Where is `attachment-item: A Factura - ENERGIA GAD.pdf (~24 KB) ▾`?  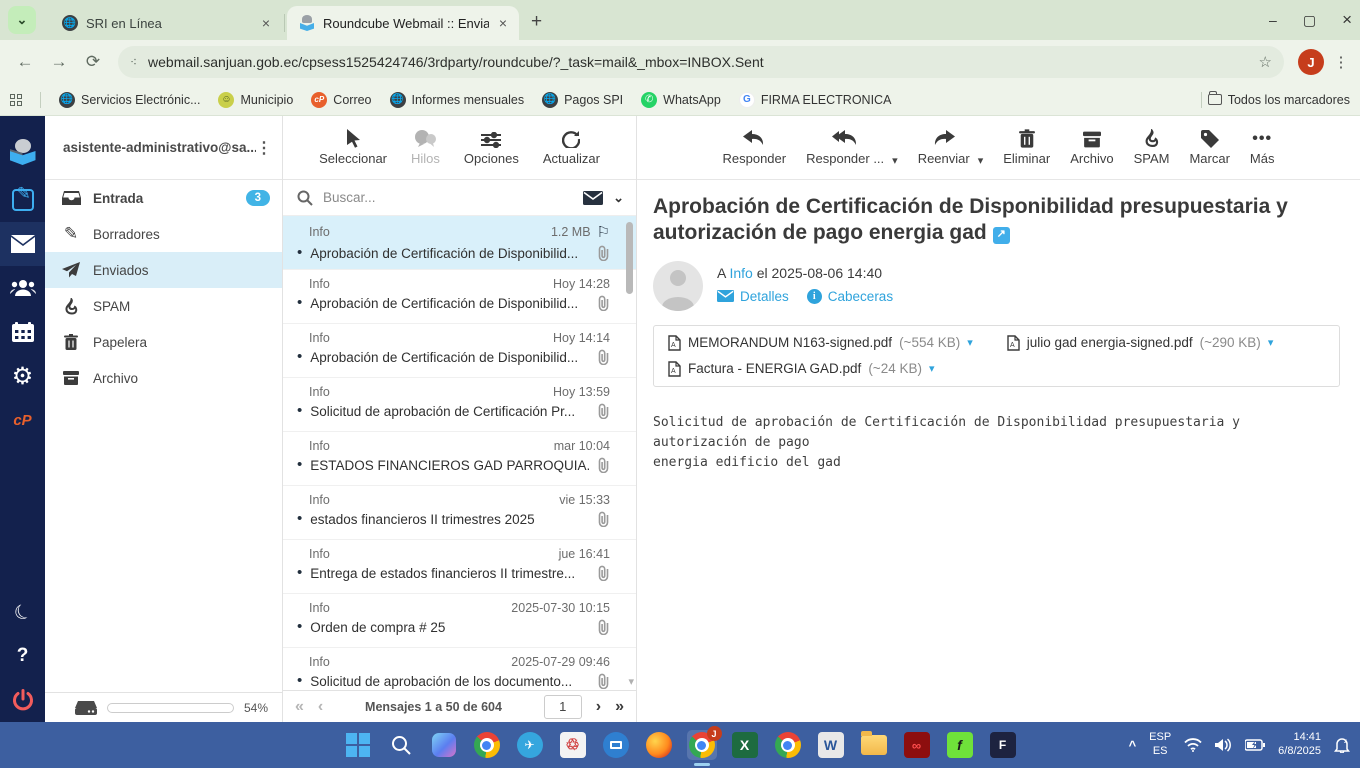
attachment-item: A Factura - ENERGIA GAD.pdf (~24 KB) ▾ is located at coordinates (996, 368).